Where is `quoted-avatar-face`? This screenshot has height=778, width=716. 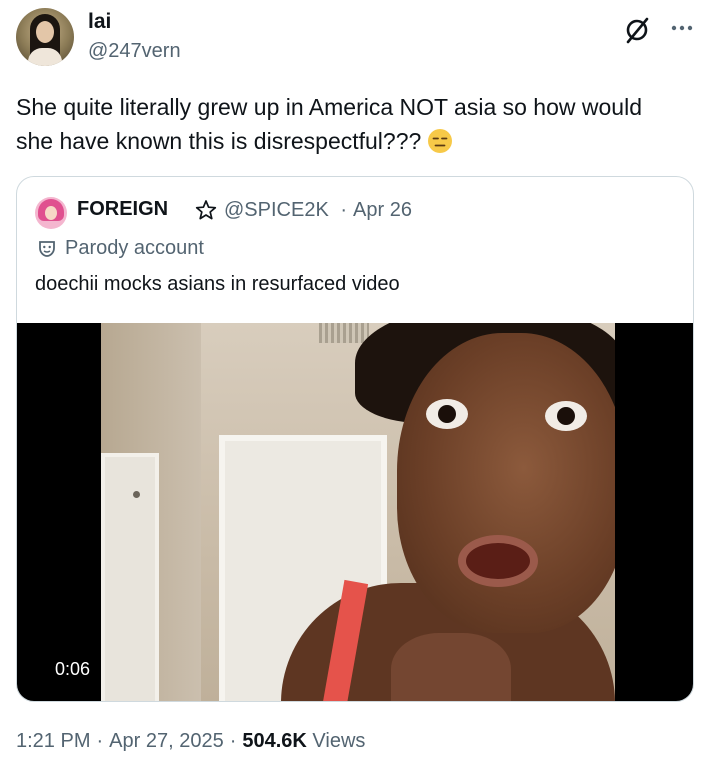
quoted-avatar-face is located at coordinates (51, 213).